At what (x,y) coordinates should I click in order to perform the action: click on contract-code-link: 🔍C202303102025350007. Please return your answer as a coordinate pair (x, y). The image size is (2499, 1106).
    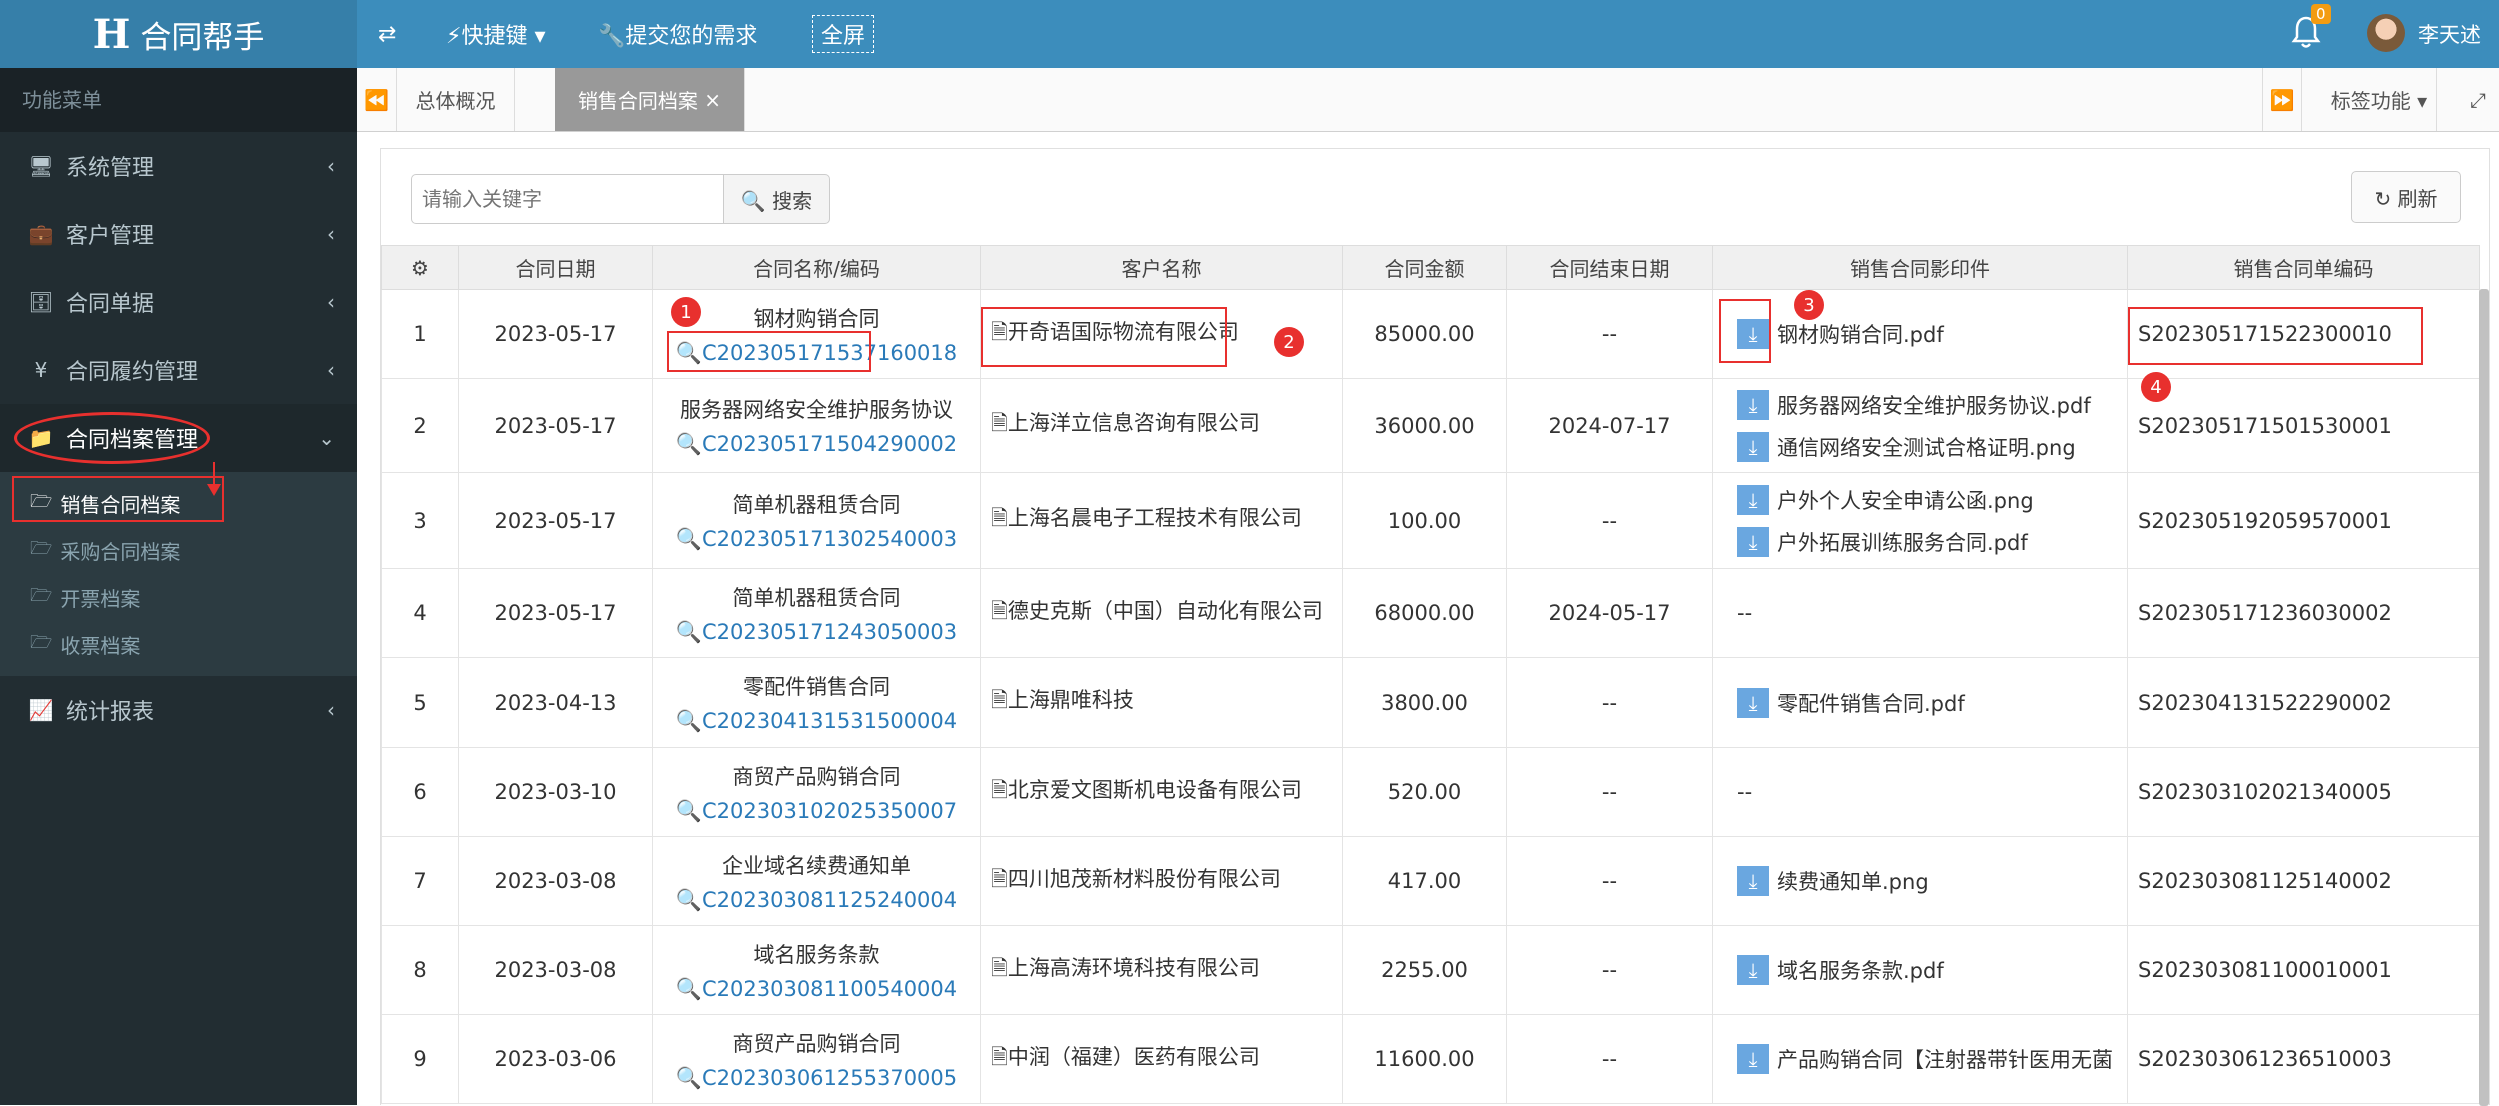
    Looking at the image, I should click on (817, 811).